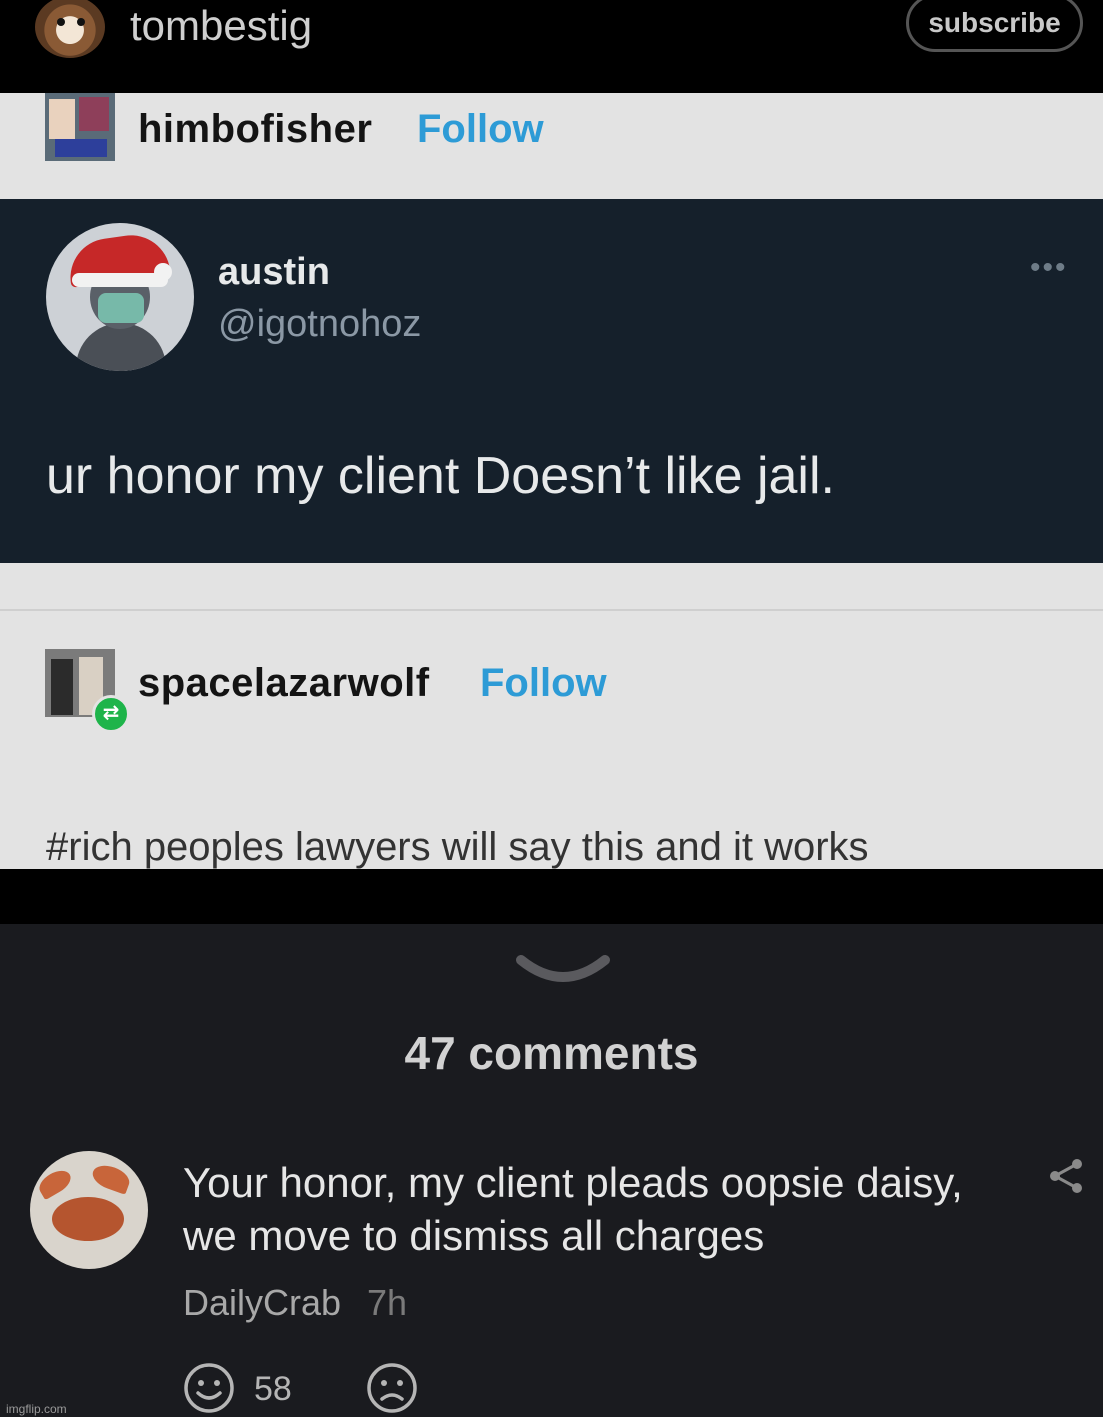 The width and height of the screenshot is (1103, 1417). Describe the element at coordinates (994, 26) in the screenshot. I see `subscribe-button: subscribe` at that location.